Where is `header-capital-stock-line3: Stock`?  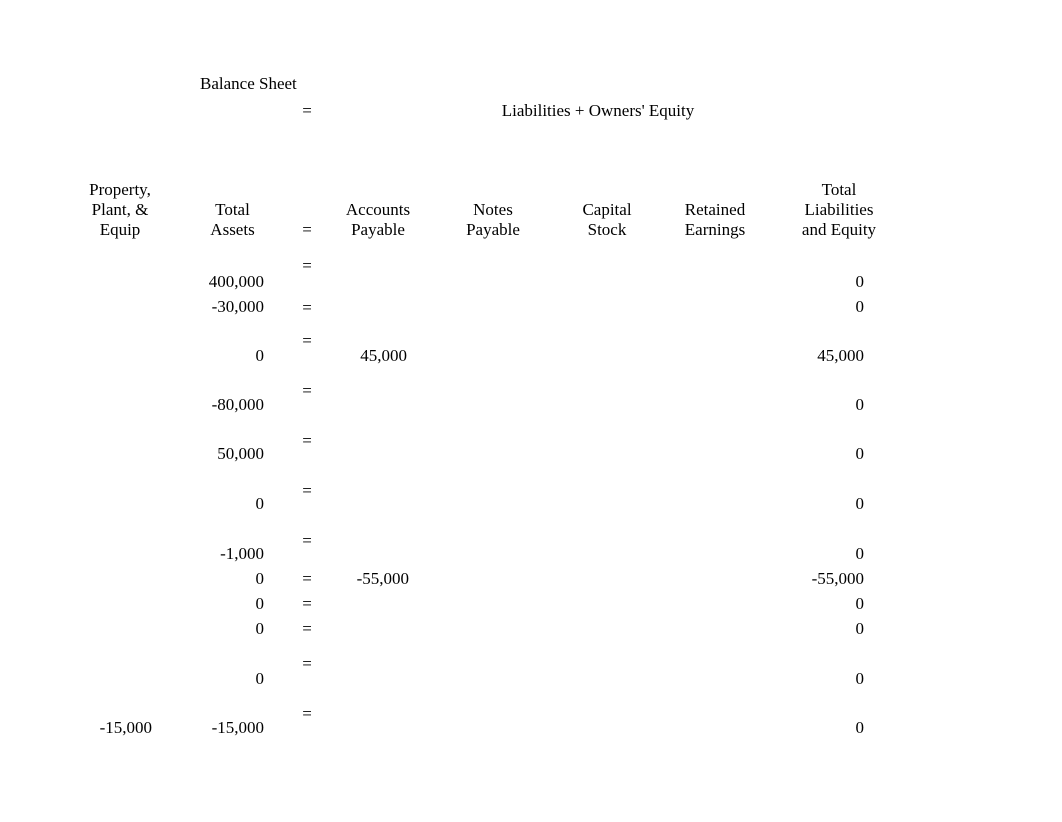 header-capital-stock-line3: Stock is located at coordinates (607, 229).